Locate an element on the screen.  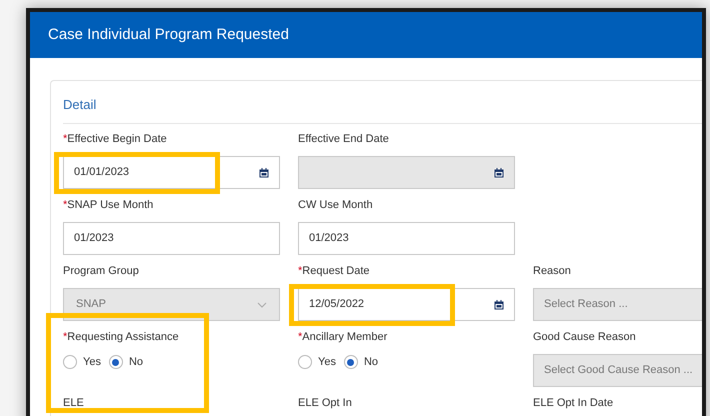
field-label: Request Date is located at coordinates (336, 271).